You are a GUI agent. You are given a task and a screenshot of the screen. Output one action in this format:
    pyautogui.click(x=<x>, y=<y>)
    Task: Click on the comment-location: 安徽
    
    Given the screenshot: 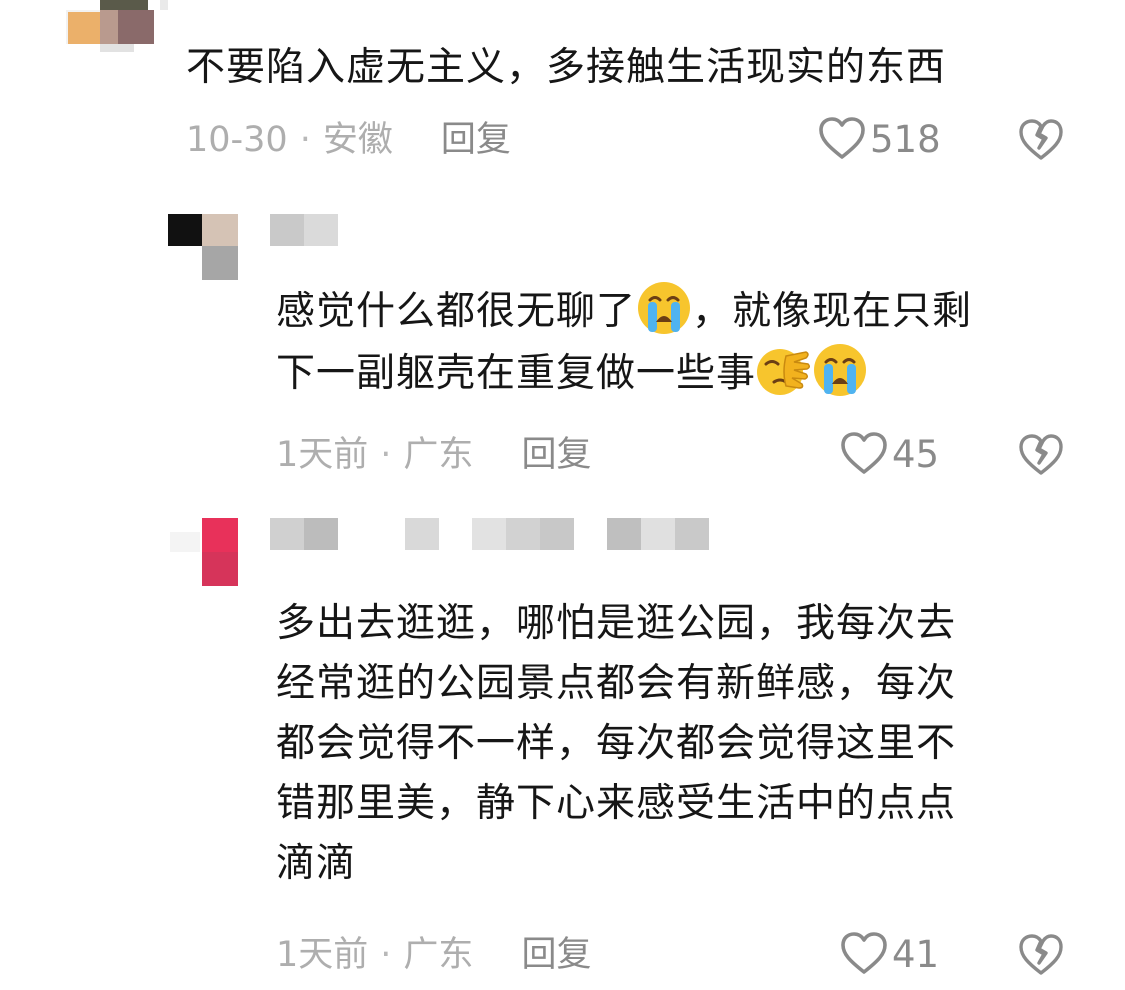 What is the action you would take?
    pyautogui.click(x=357, y=140)
    